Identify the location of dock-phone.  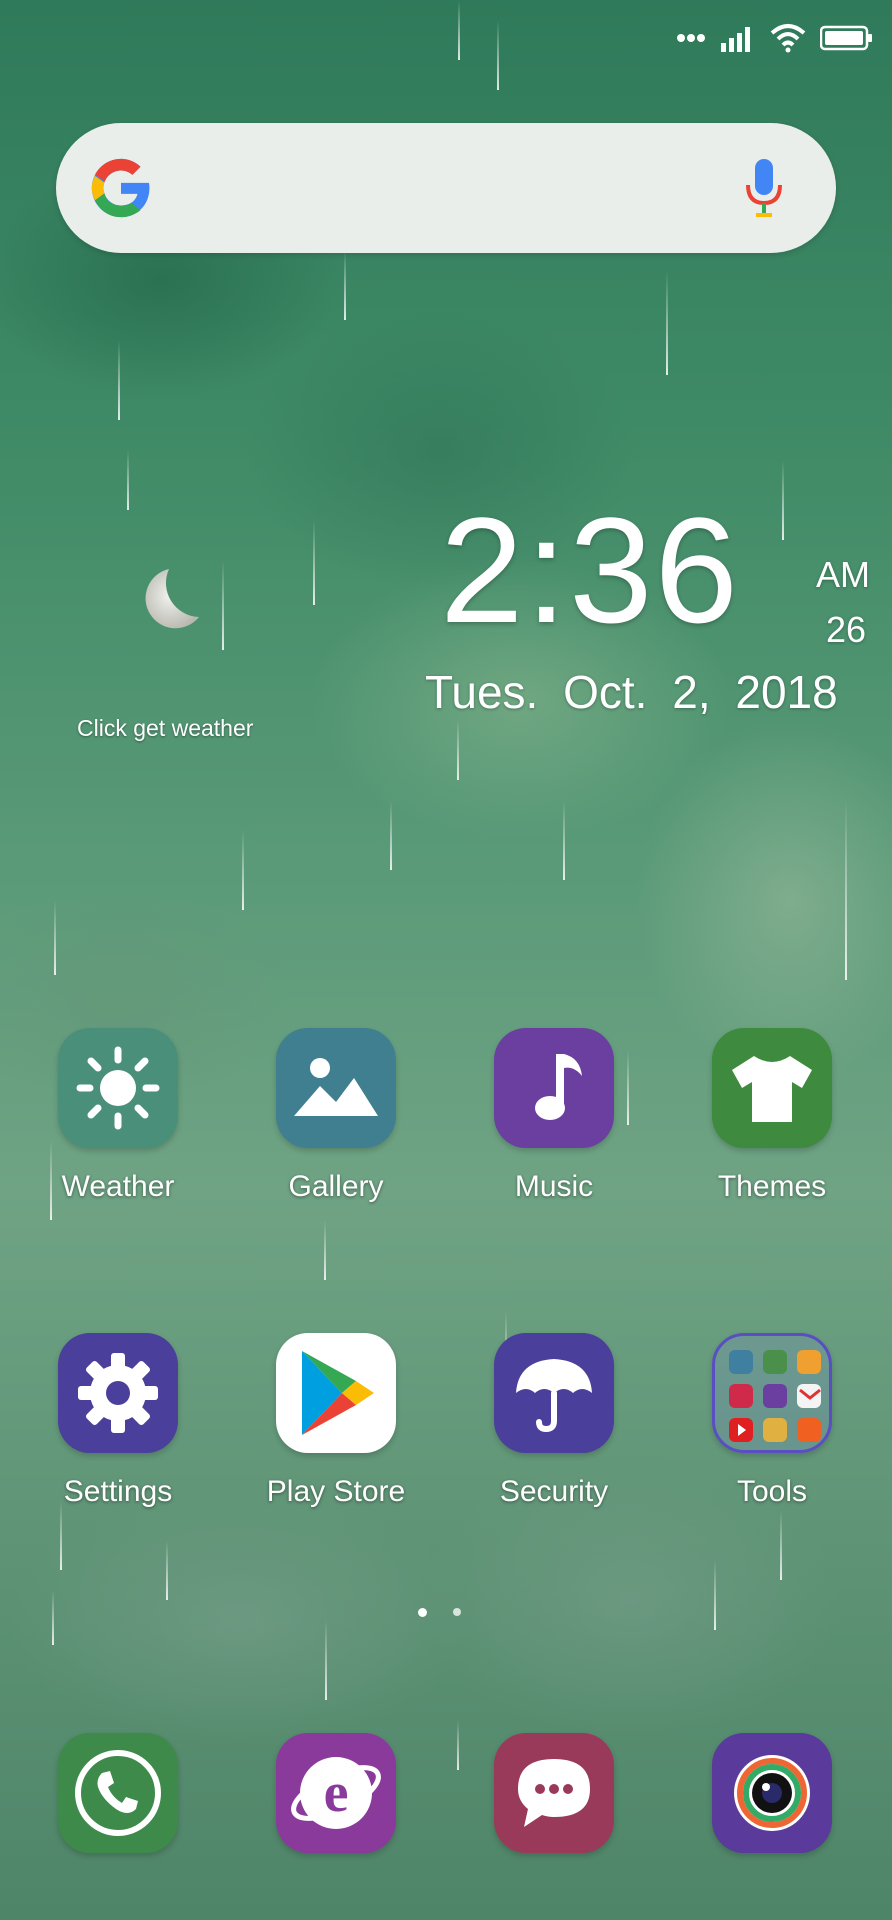
(118, 1793).